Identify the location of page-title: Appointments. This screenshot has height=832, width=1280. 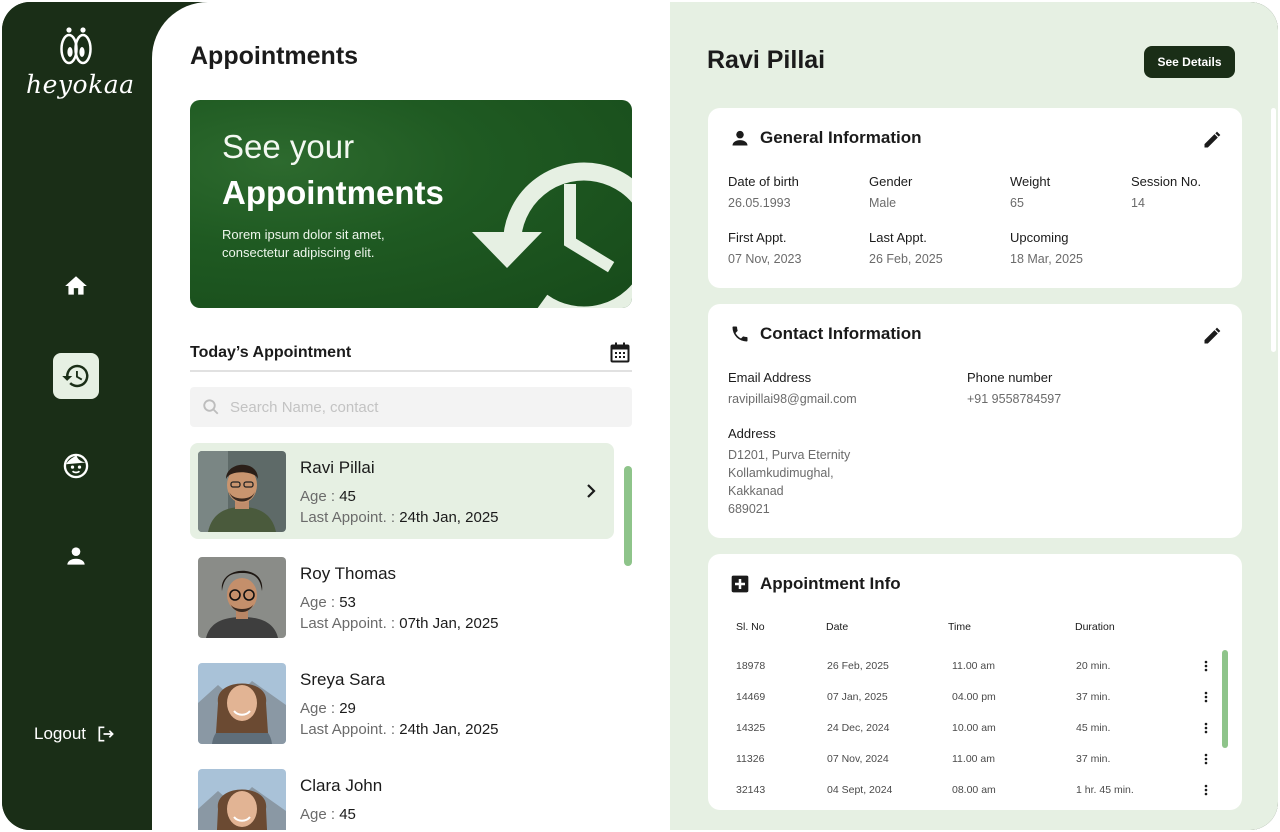
(274, 56).